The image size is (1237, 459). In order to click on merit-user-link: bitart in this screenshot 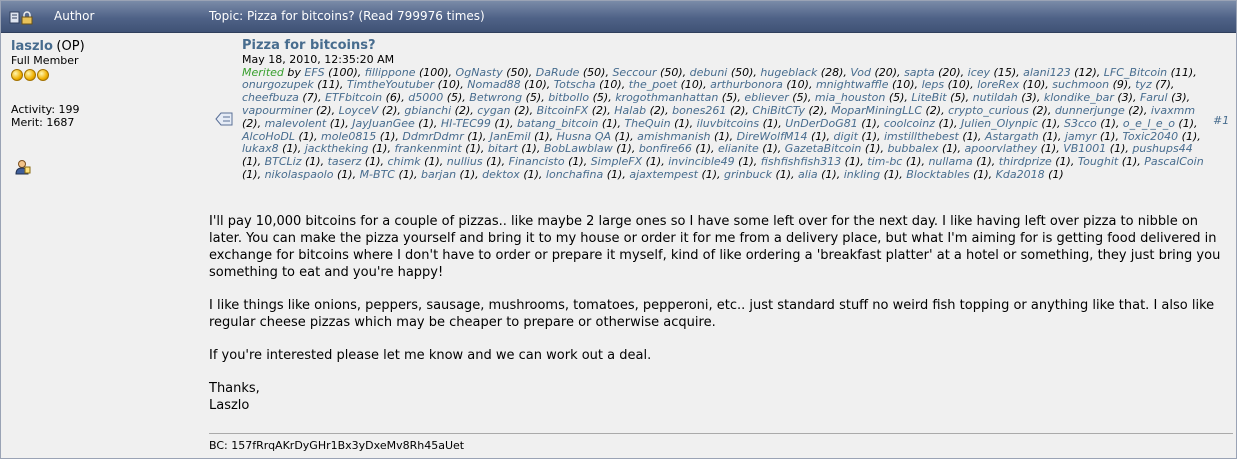, I will do `click(503, 148)`.